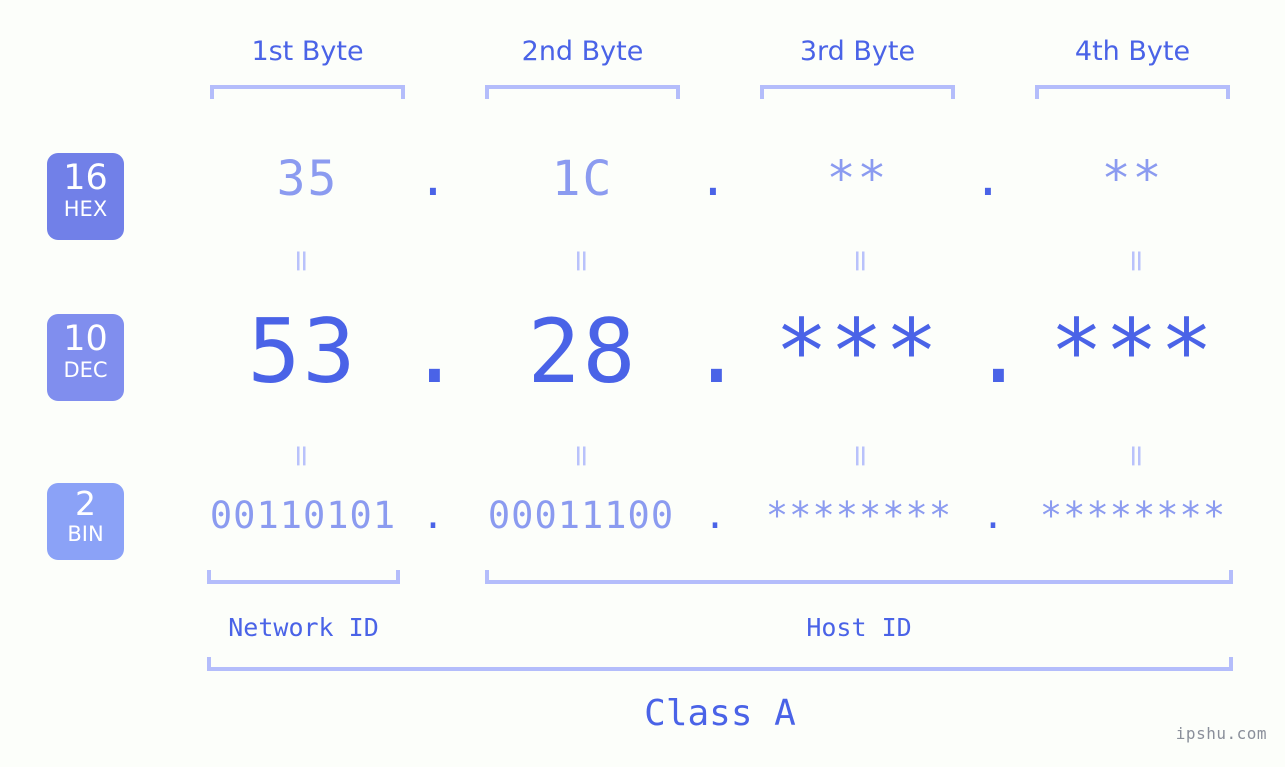  Describe the element at coordinates (582, 51) in the screenshot. I see `byte-header-2: 2nd Byte` at that location.